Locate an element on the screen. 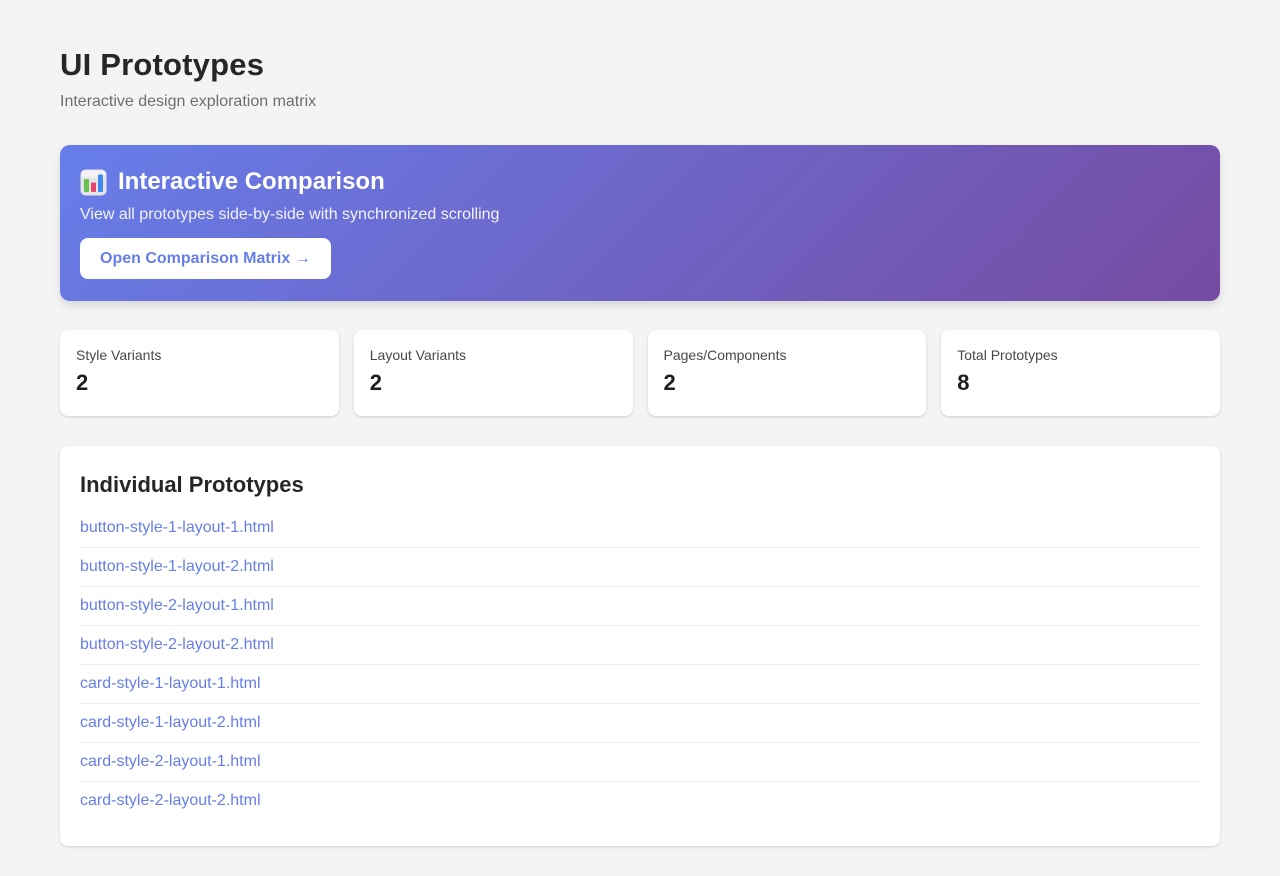  list-item: card-style-2-layout-2.html is located at coordinates (640, 801).